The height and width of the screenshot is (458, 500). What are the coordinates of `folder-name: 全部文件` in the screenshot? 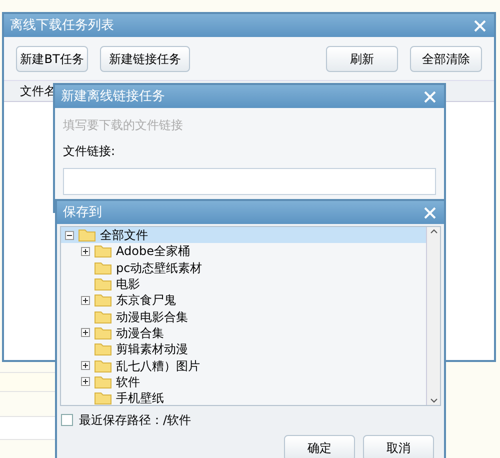 It's located at (124, 235).